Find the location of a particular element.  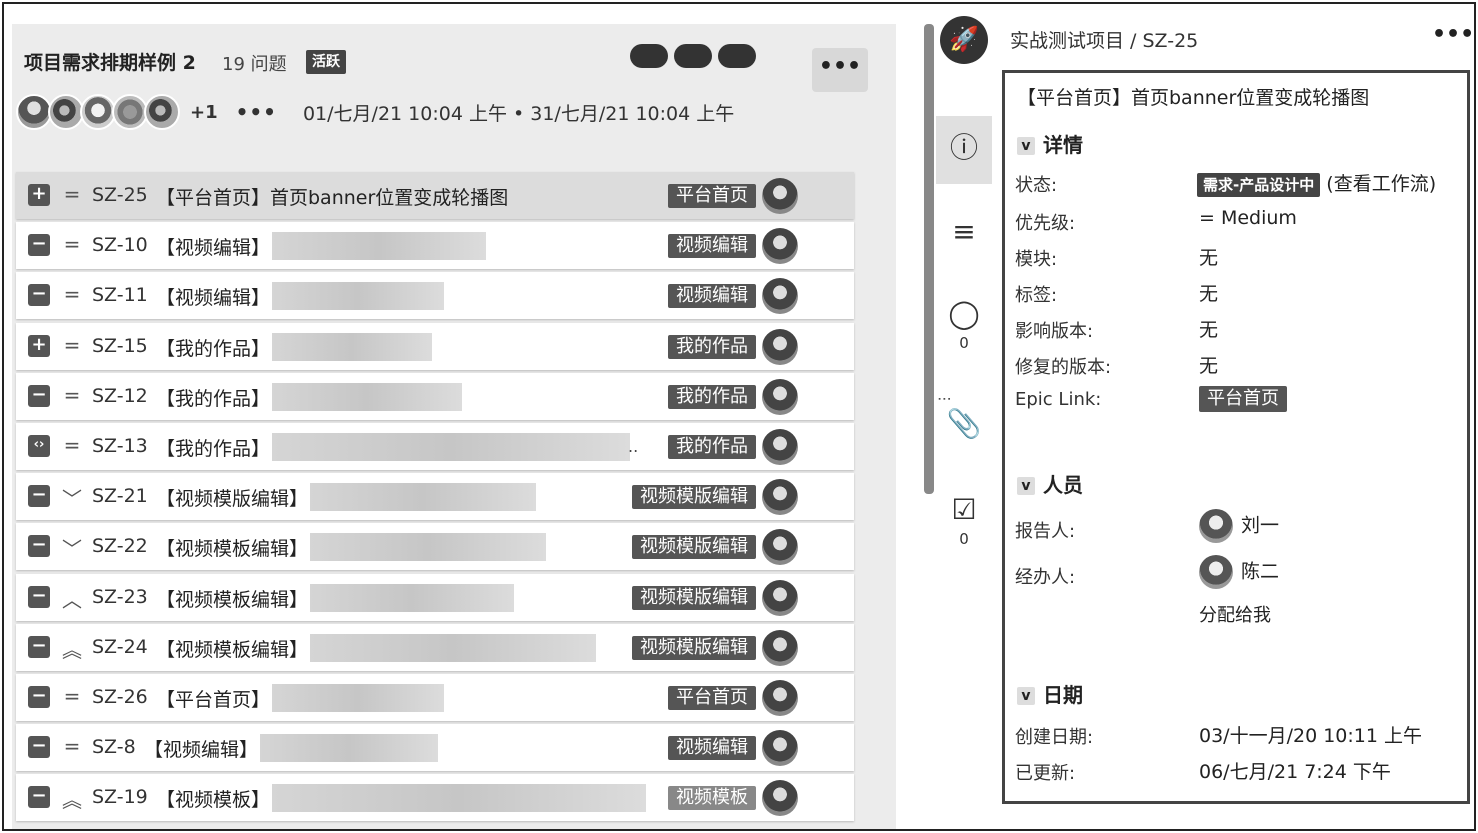

issue-key: SZ-13 is located at coordinates (120, 446).